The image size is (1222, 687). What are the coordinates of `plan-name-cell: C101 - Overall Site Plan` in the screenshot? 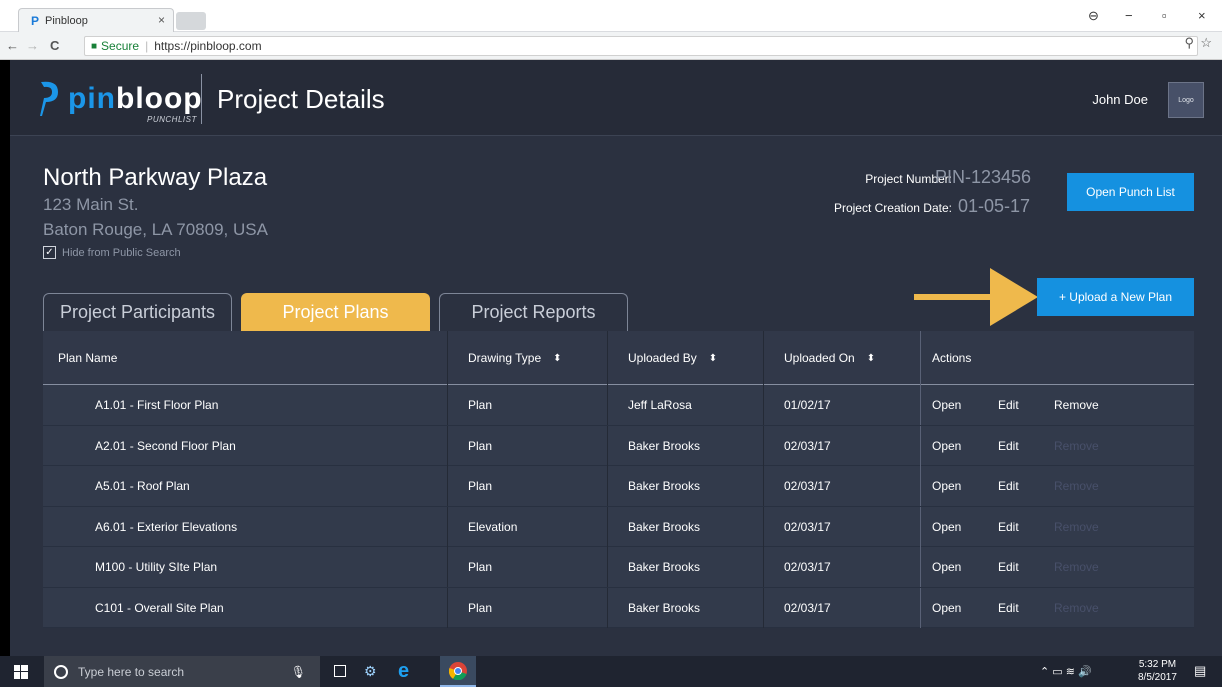 It's located at (159, 607).